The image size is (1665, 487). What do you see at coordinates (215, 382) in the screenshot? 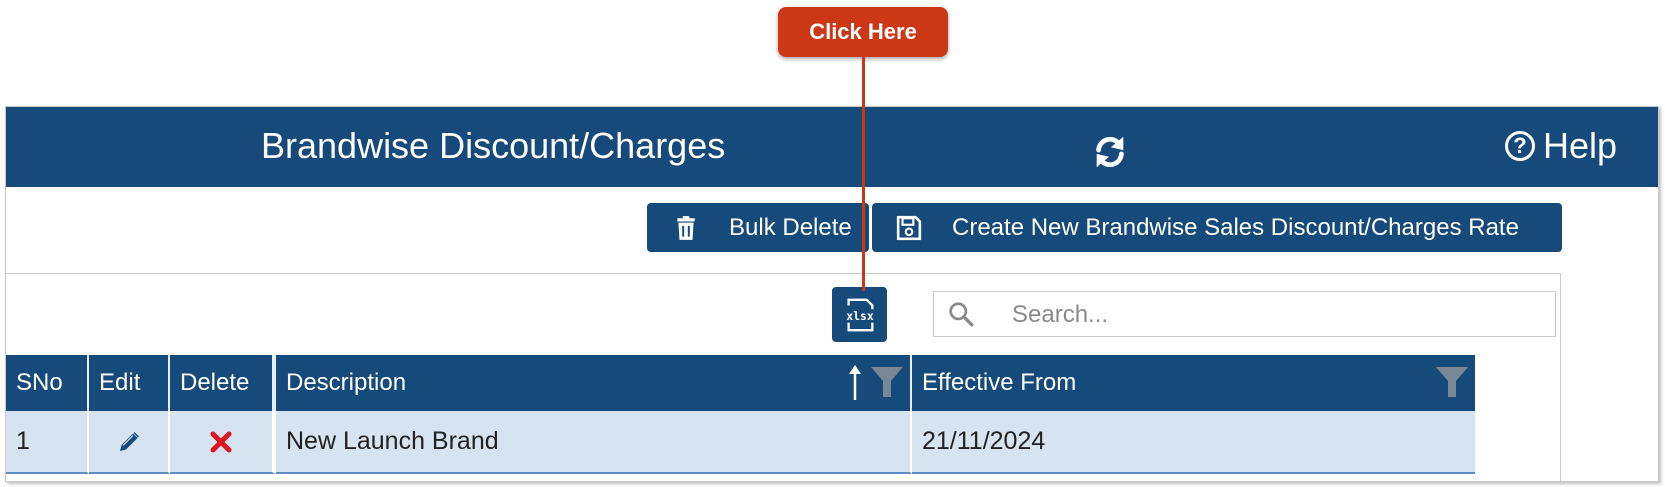
I see `column-label: Delete` at bounding box center [215, 382].